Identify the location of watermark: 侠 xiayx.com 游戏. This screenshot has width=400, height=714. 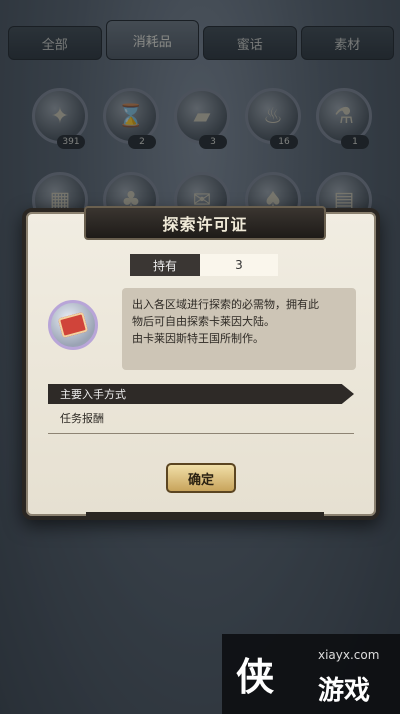
(311, 674).